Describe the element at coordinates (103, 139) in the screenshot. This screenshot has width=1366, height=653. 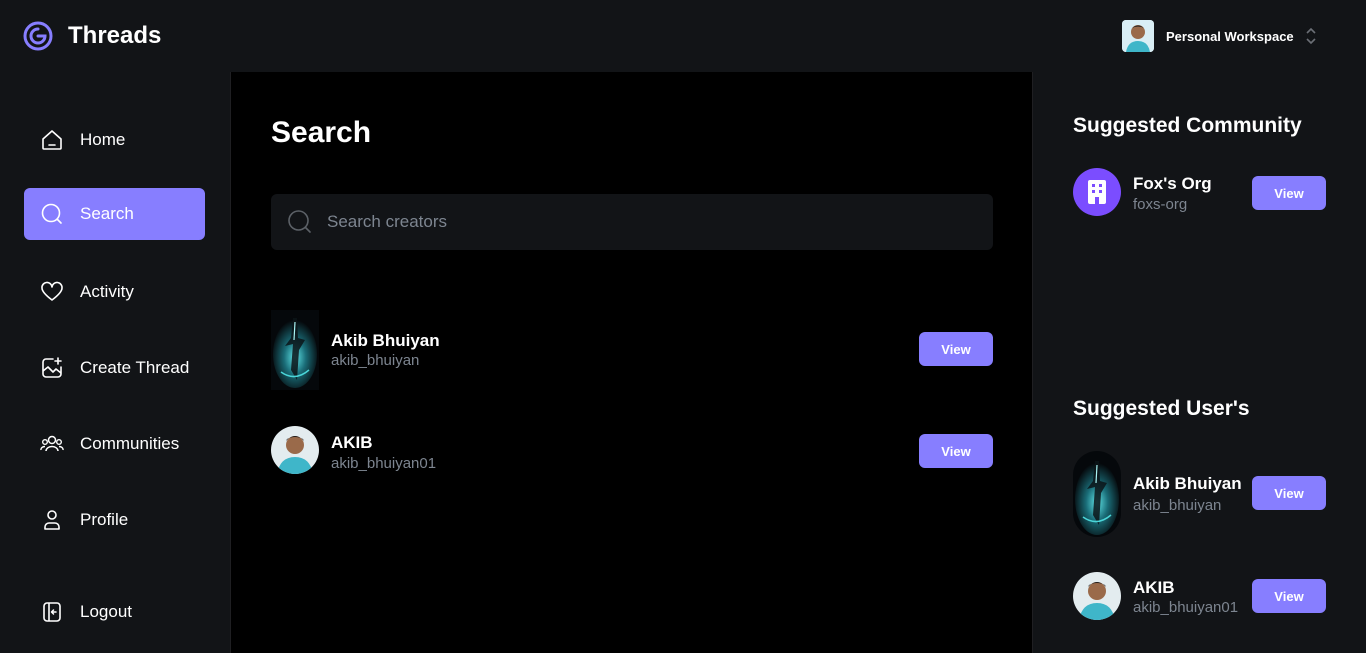
I see `sidebar-item-label: Home` at that location.